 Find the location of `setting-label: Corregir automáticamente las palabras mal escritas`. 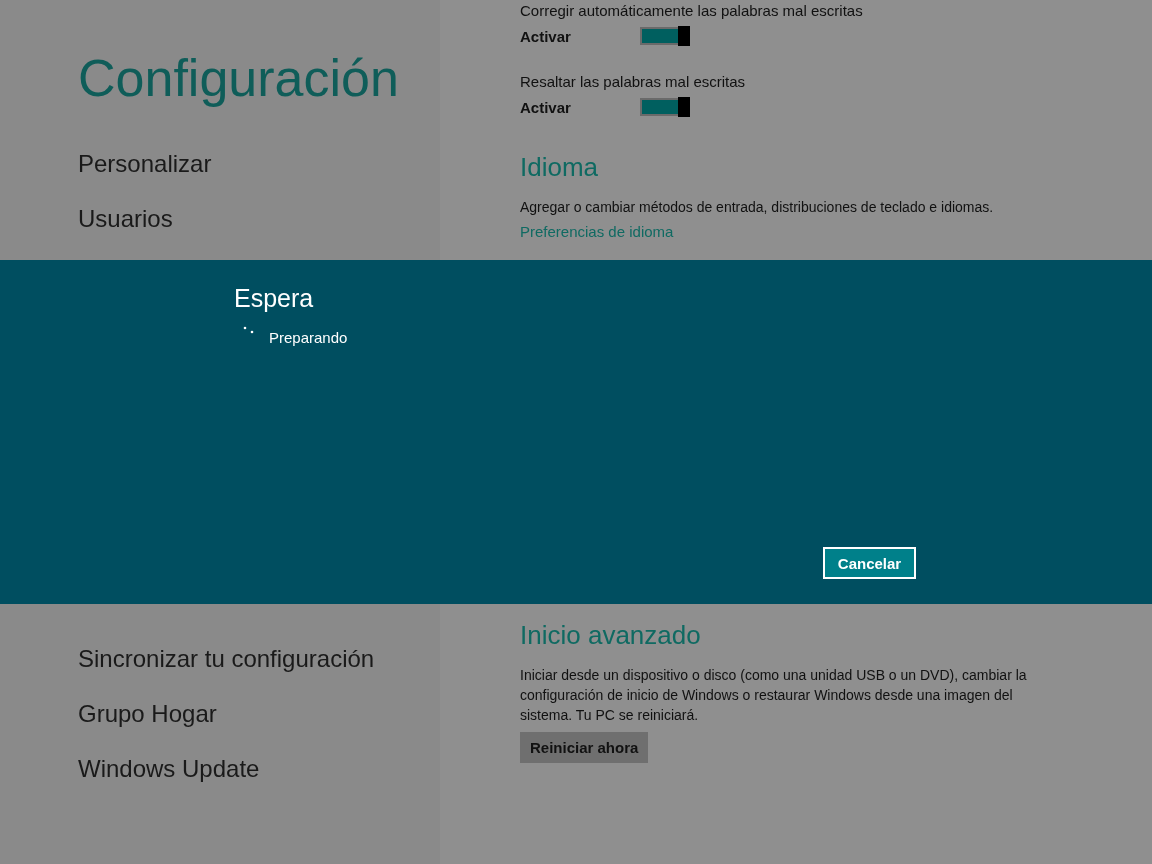

setting-label: Corregir automáticamente las palabras mal escritas is located at coordinates (691, 11).